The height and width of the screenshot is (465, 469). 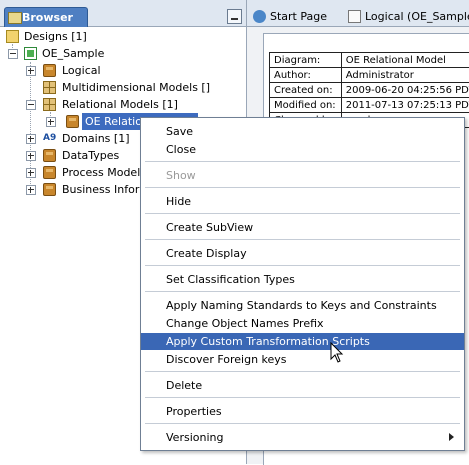 What do you see at coordinates (302, 131) in the screenshot?
I see `menu-item-save: Save` at bounding box center [302, 131].